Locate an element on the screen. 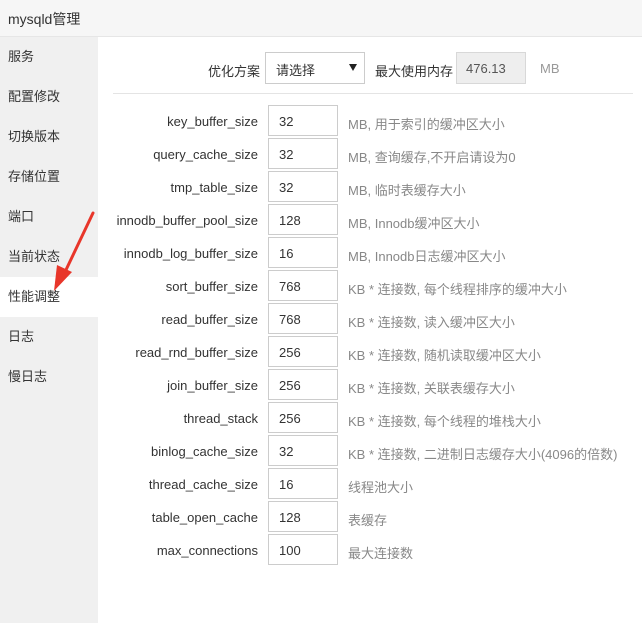 The width and height of the screenshot is (642, 623). sidebar-item-status: 当前状态 is located at coordinates (49, 257).